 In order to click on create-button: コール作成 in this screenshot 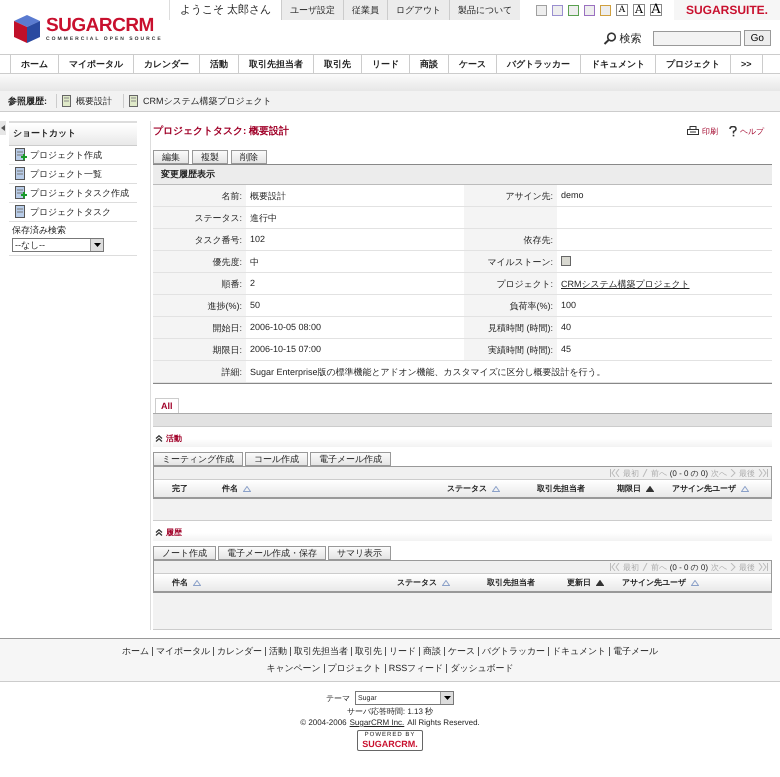, I will do `click(276, 459)`.